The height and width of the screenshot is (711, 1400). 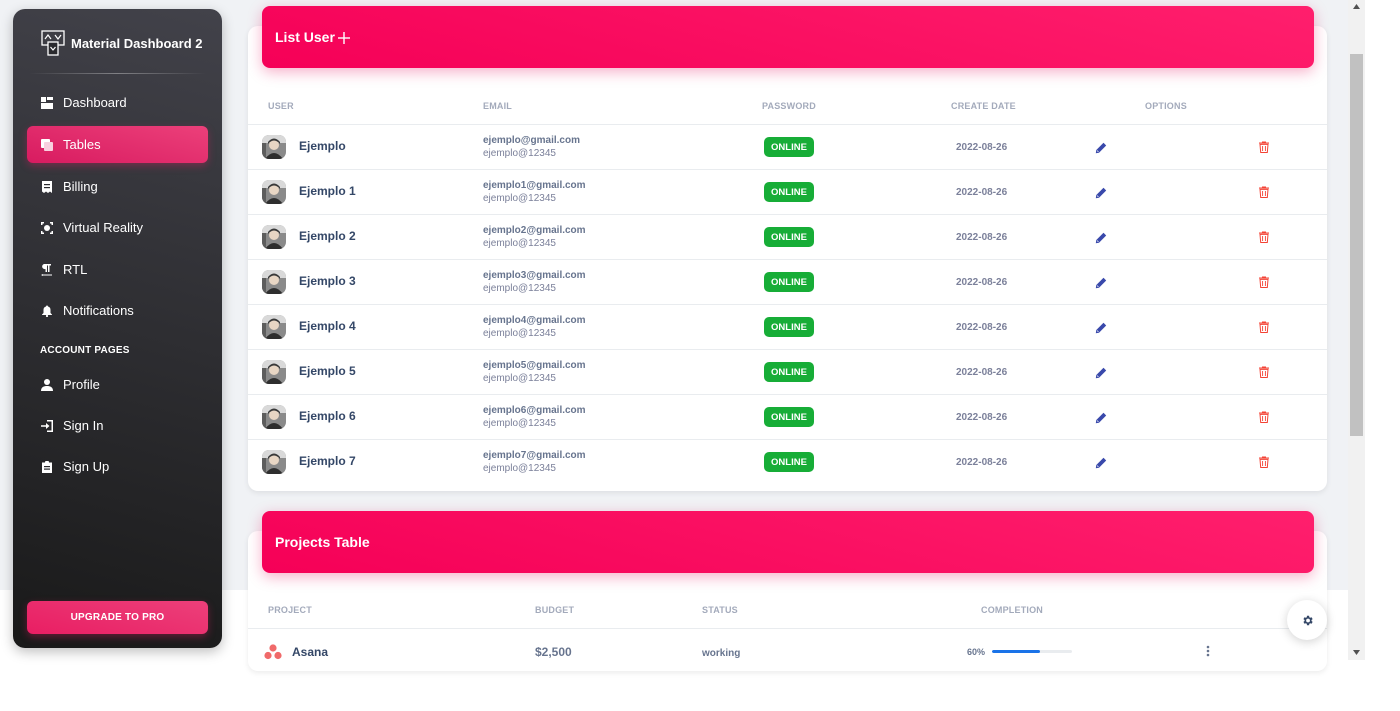 I want to click on sidebar-item-rtl: RTL, so click(x=117, y=269).